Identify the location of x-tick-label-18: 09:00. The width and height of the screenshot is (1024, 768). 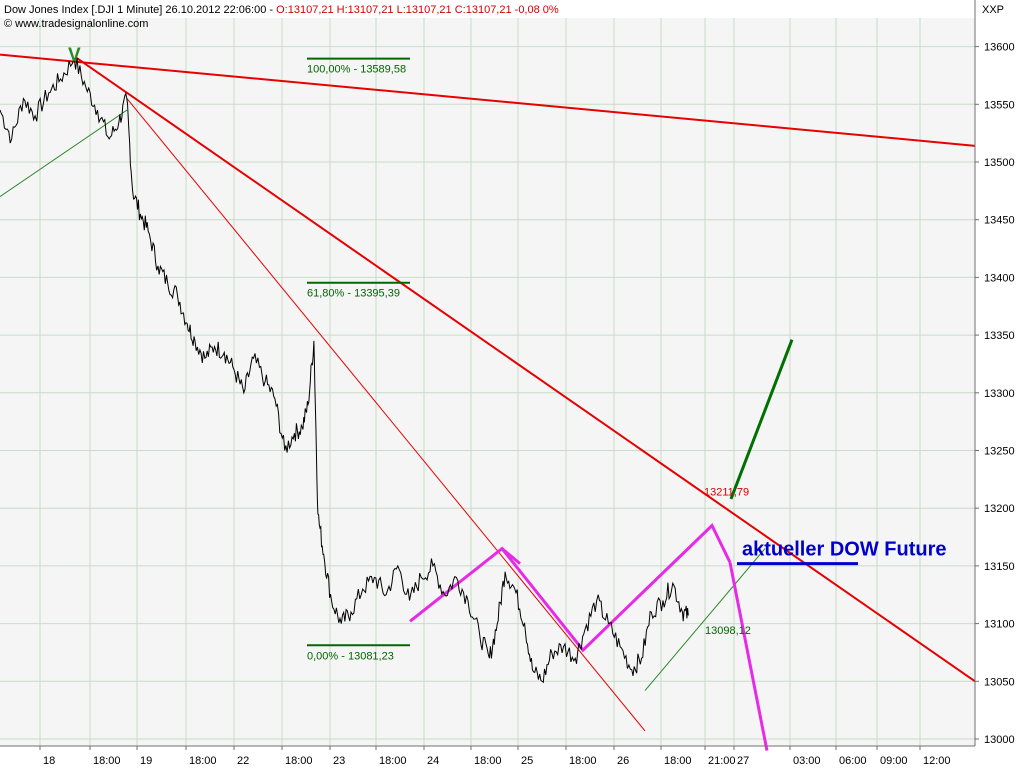
(894, 761).